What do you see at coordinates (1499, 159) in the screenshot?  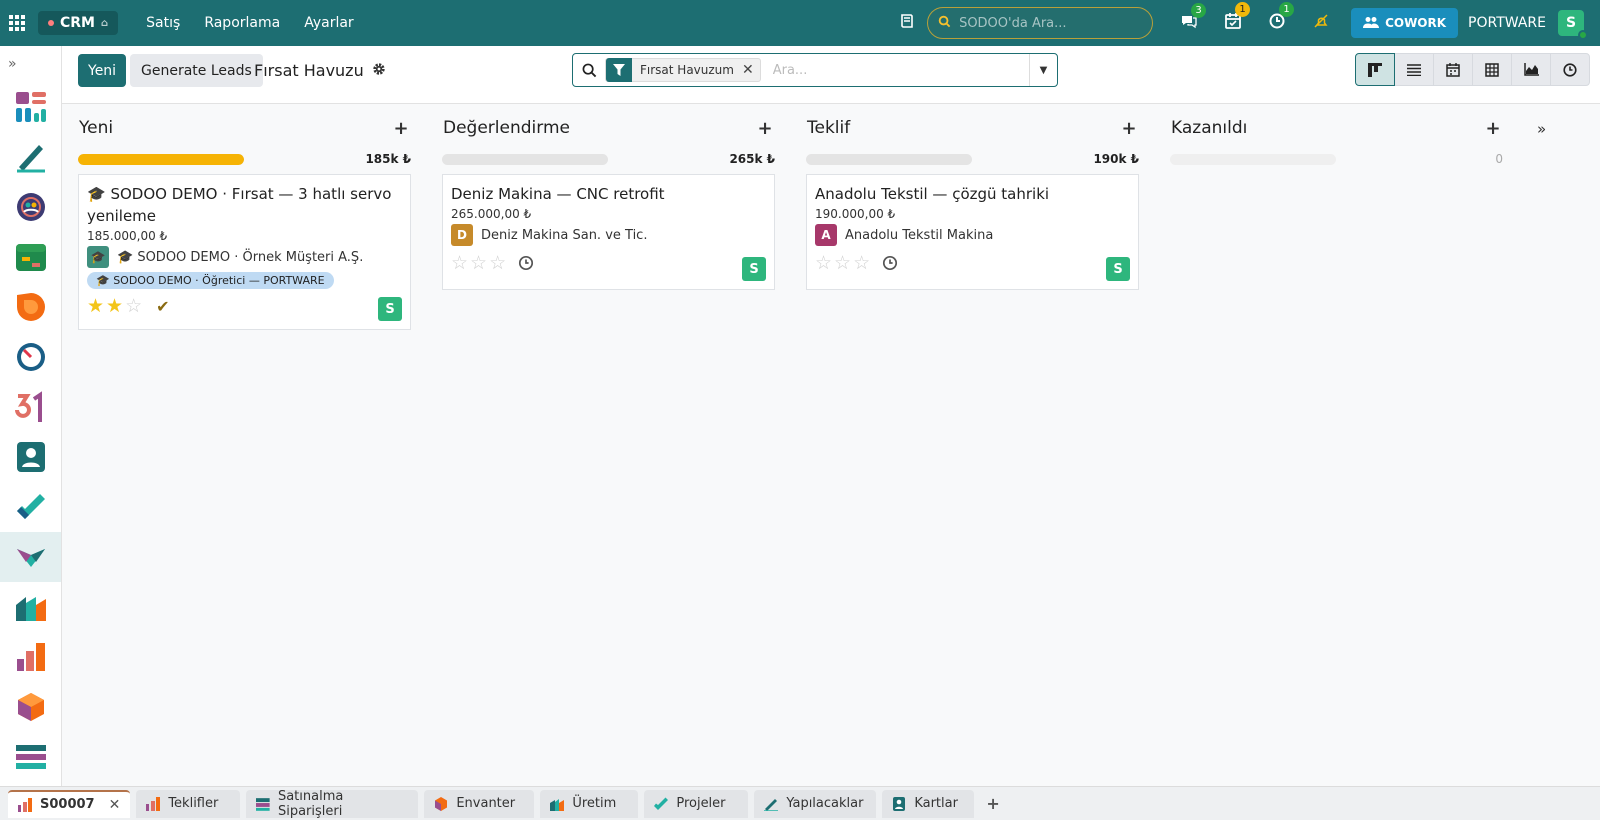 I see `column-sum: 0` at bounding box center [1499, 159].